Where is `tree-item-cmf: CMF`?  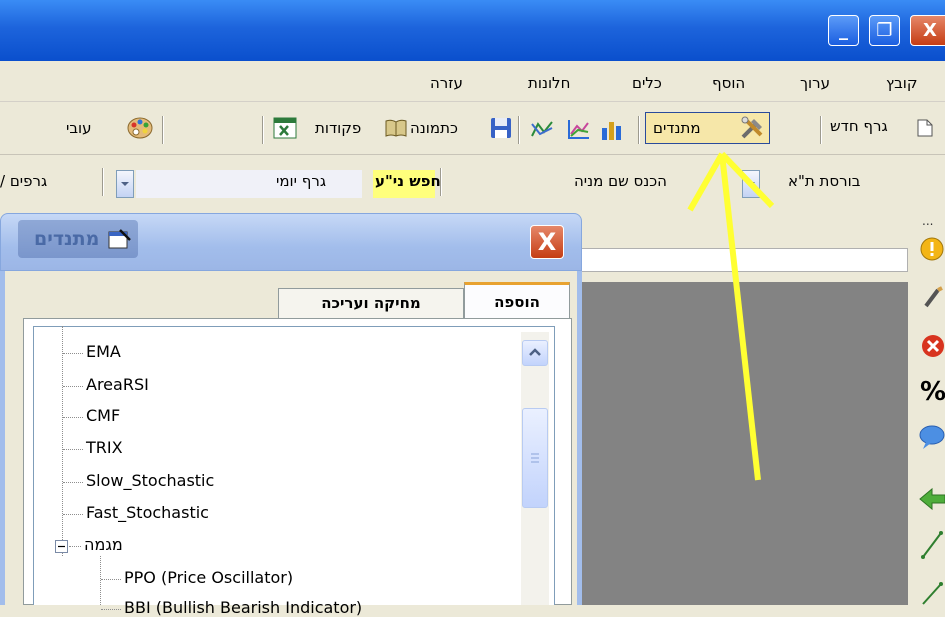
tree-item-cmf: CMF is located at coordinates (103, 415).